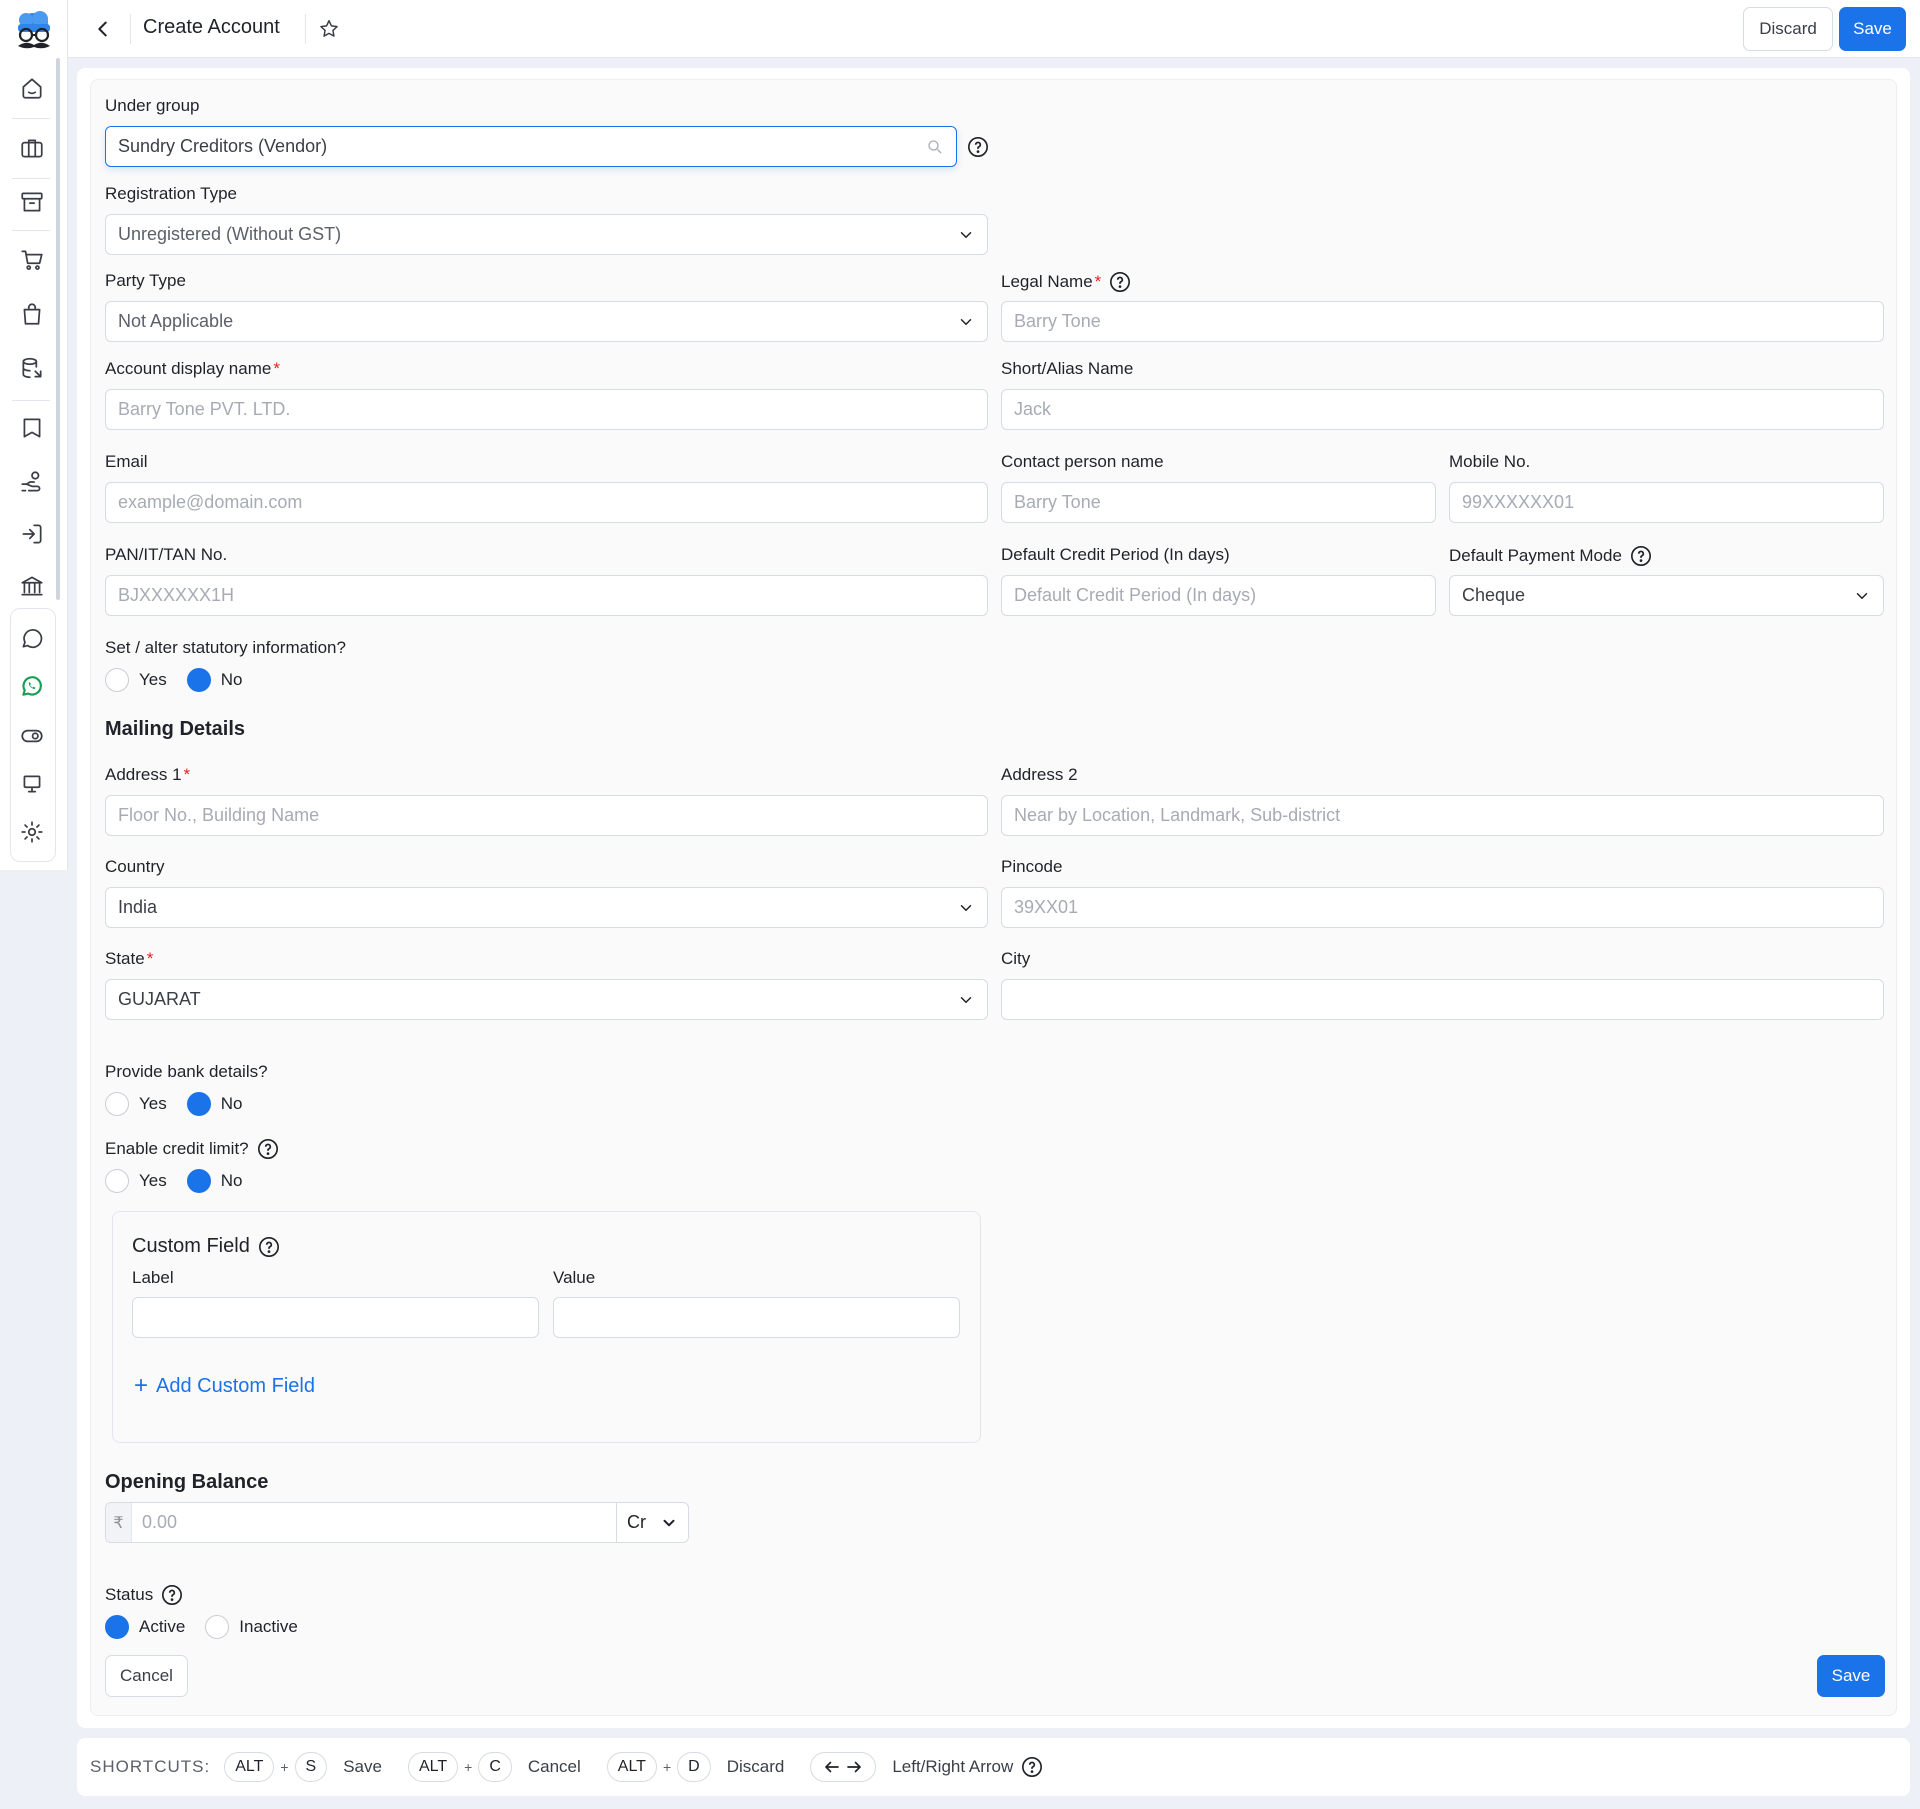 This screenshot has height=1809, width=1920. I want to click on credit-limit-no-radio, so click(198, 1181).